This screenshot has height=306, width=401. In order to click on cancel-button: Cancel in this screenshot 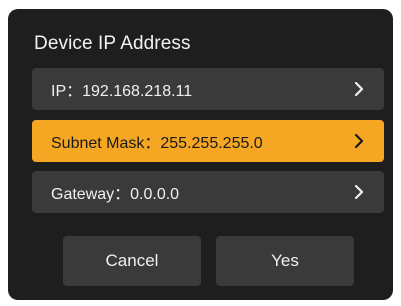, I will do `click(132, 261)`.